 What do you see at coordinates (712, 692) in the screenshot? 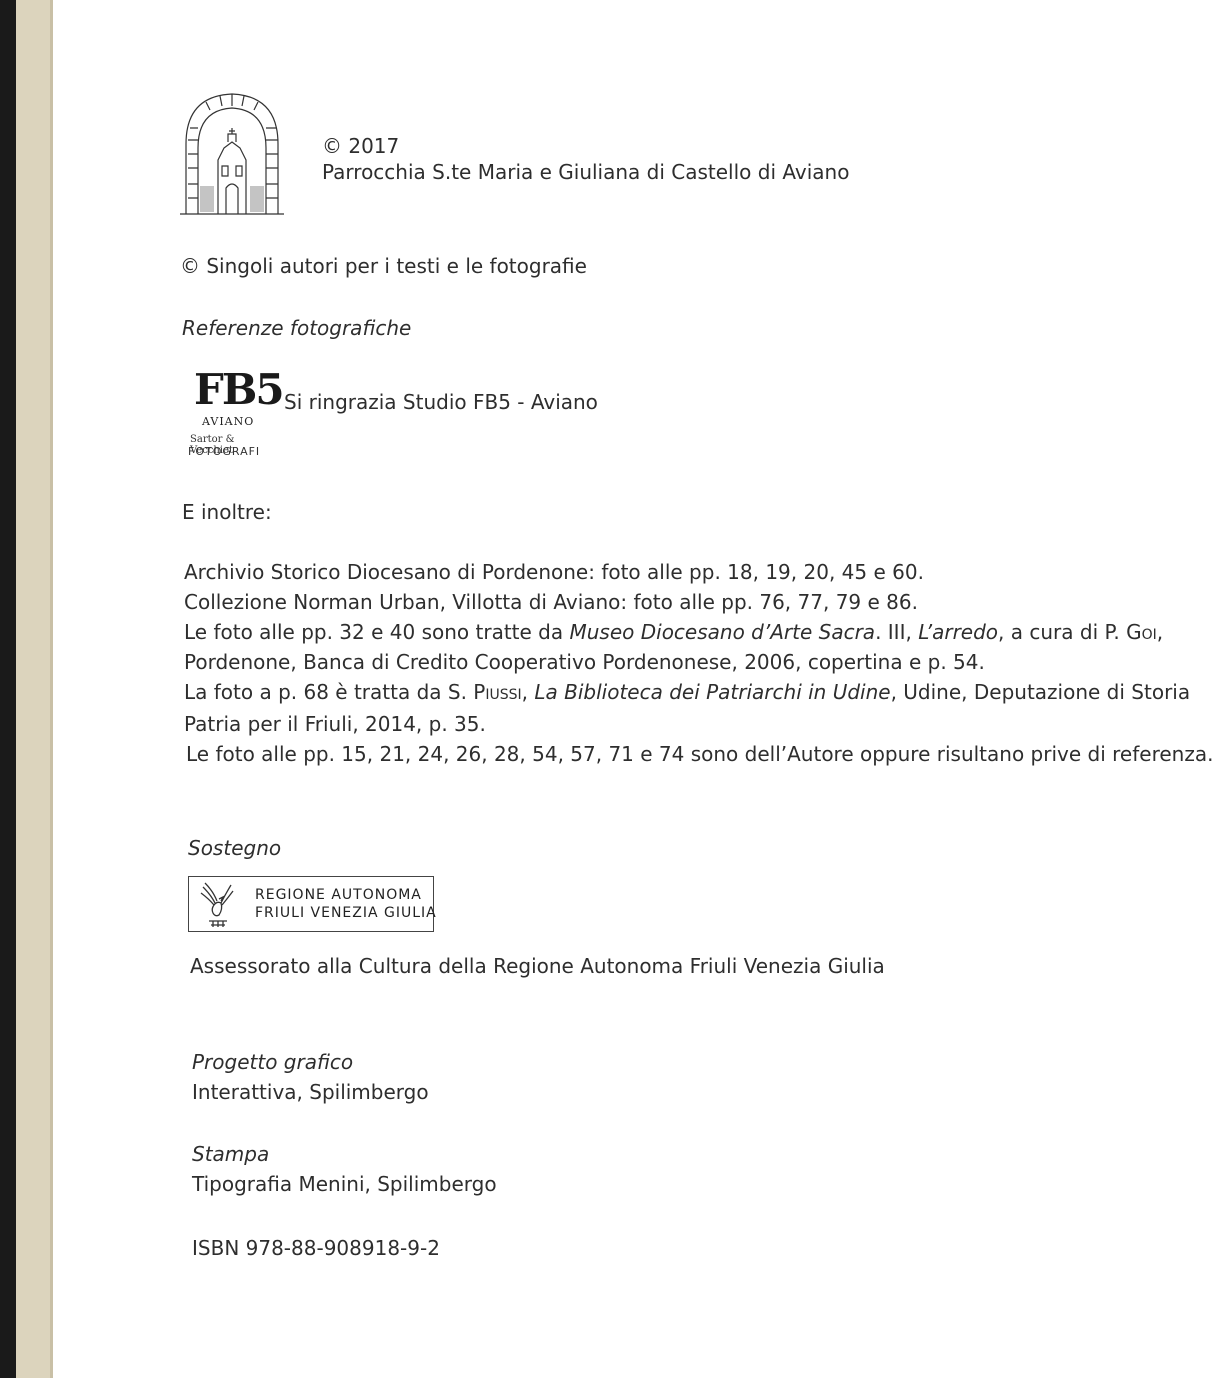
I see `credit-line-5-title: La Biblioteca dei Patriarchi in Udine` at bounding box center [712, 692].